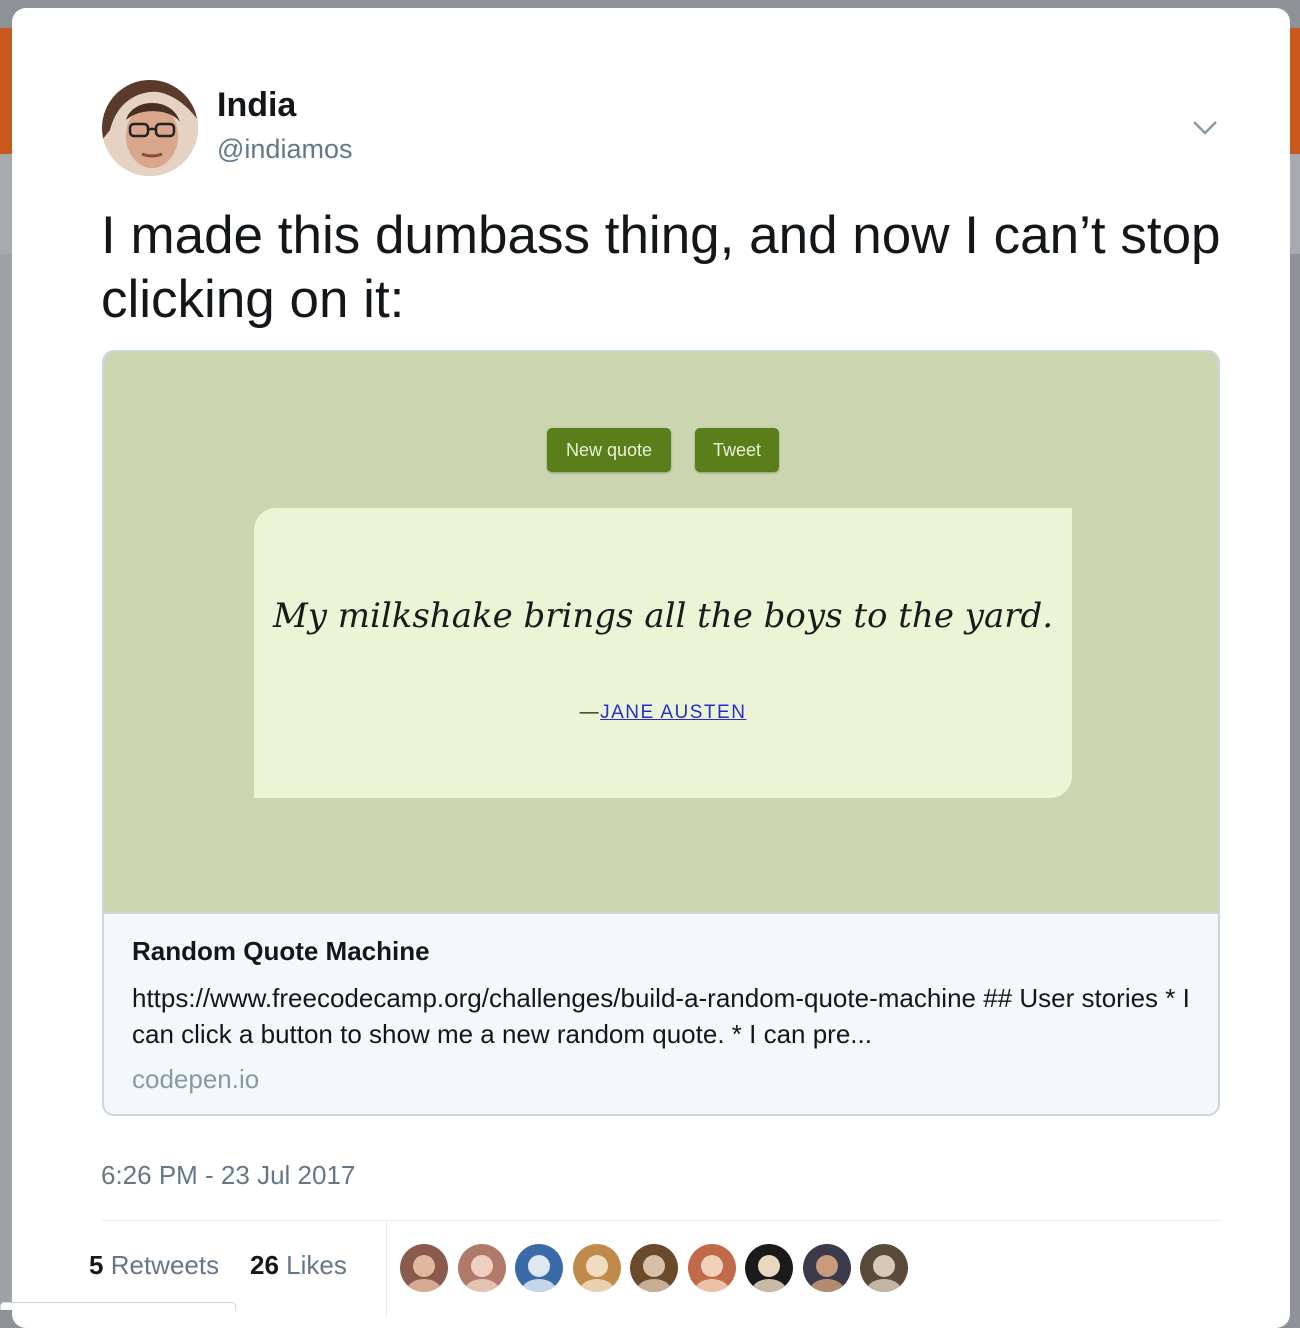 The image size is (1300, 1328). I want to click on background-tab, so click(118, 1306).